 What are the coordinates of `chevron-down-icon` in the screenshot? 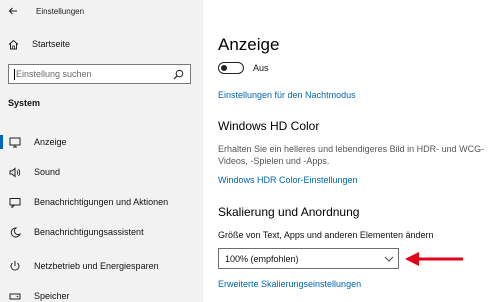 It's located at (389, 259).